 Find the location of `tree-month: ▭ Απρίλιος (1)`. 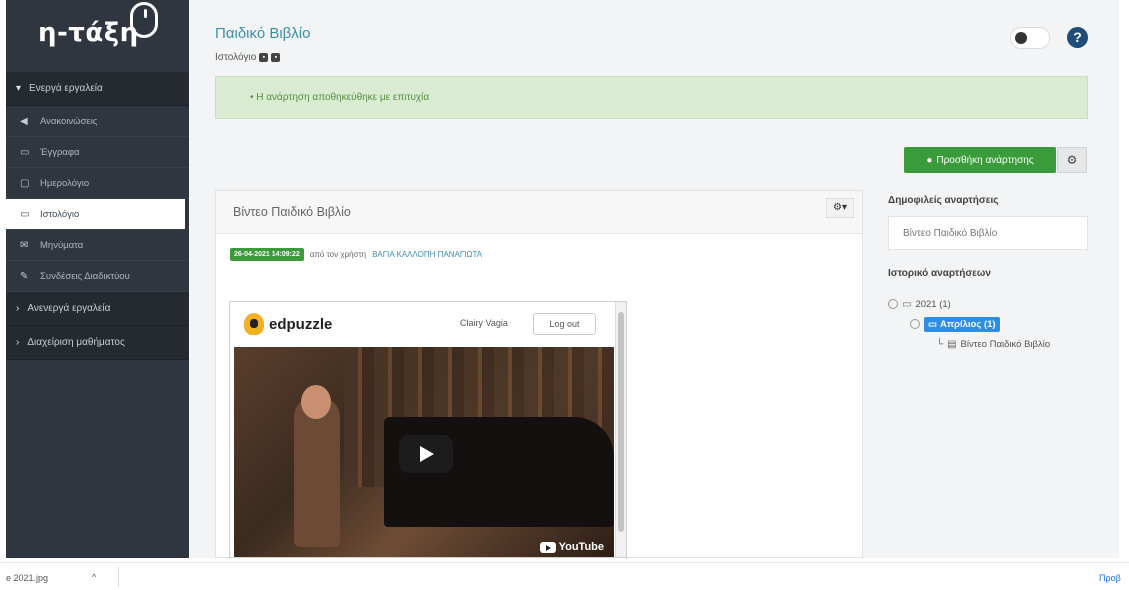

tree-month: ▭ Απρίλιος (1) is located at coordinates (969, 324).